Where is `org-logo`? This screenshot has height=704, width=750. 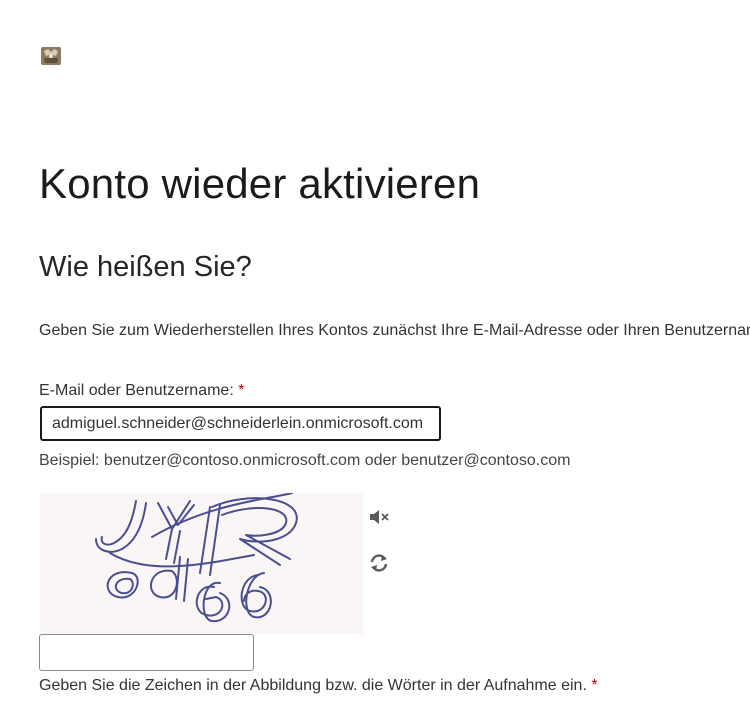
org-logo is located at coordinates (51, 56).